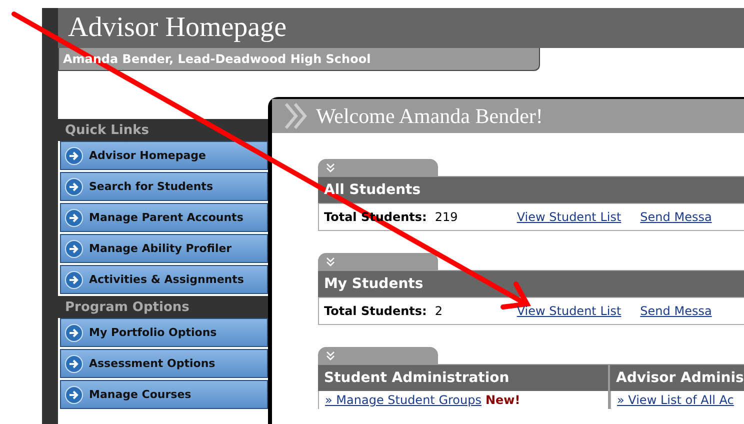 Image resolution: width=744 pixels, height=424 pixels. I want to click on total-count: 2, so click(439, 311).